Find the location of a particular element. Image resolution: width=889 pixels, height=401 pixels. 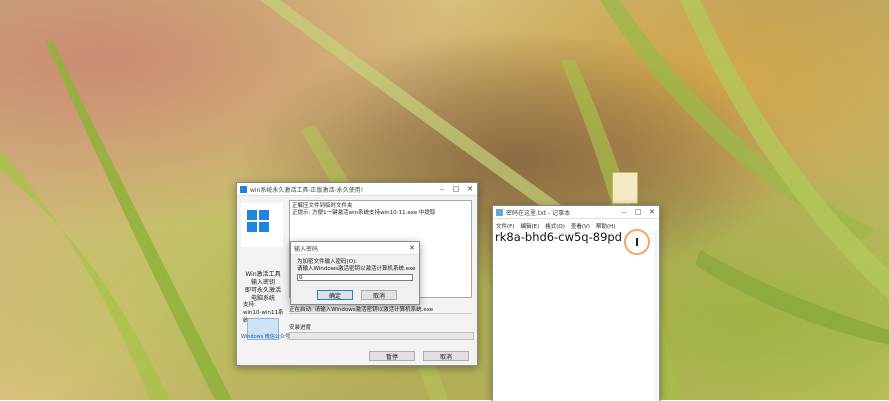

log-line: 正解压文件到临时文件夹 is located at coordinates (322, 206).